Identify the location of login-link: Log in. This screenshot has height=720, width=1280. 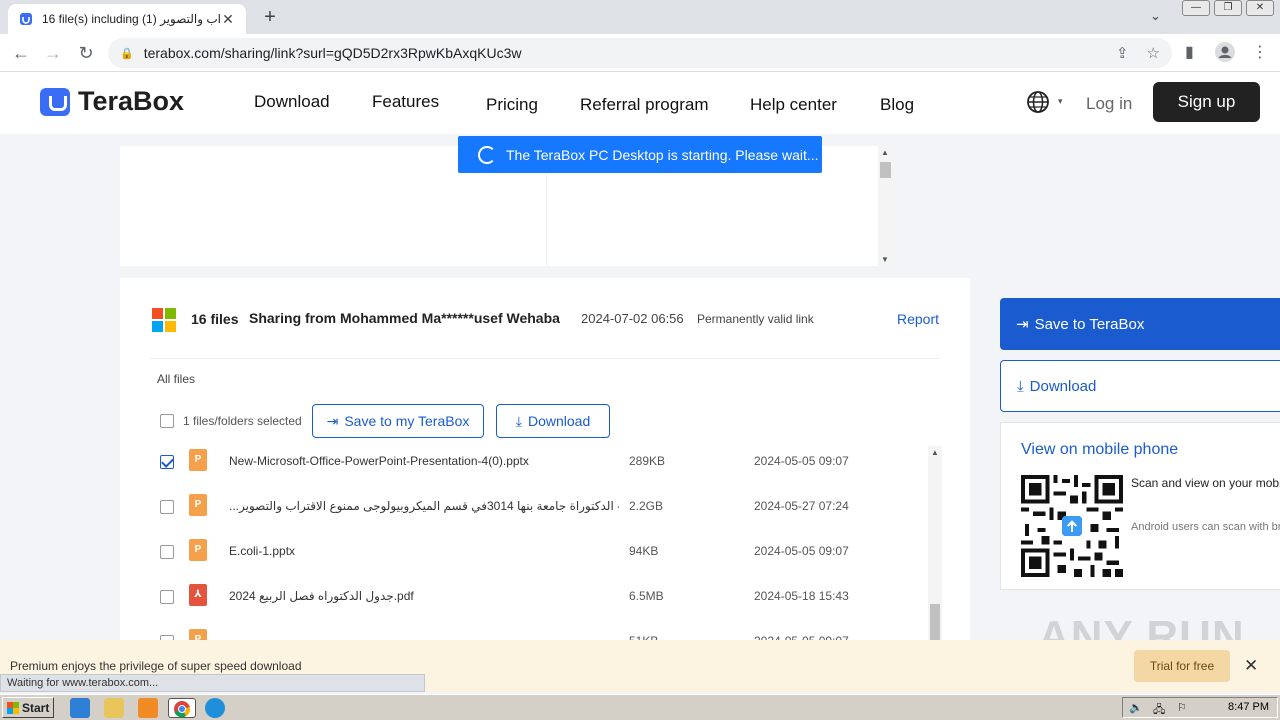
(1109, 104).